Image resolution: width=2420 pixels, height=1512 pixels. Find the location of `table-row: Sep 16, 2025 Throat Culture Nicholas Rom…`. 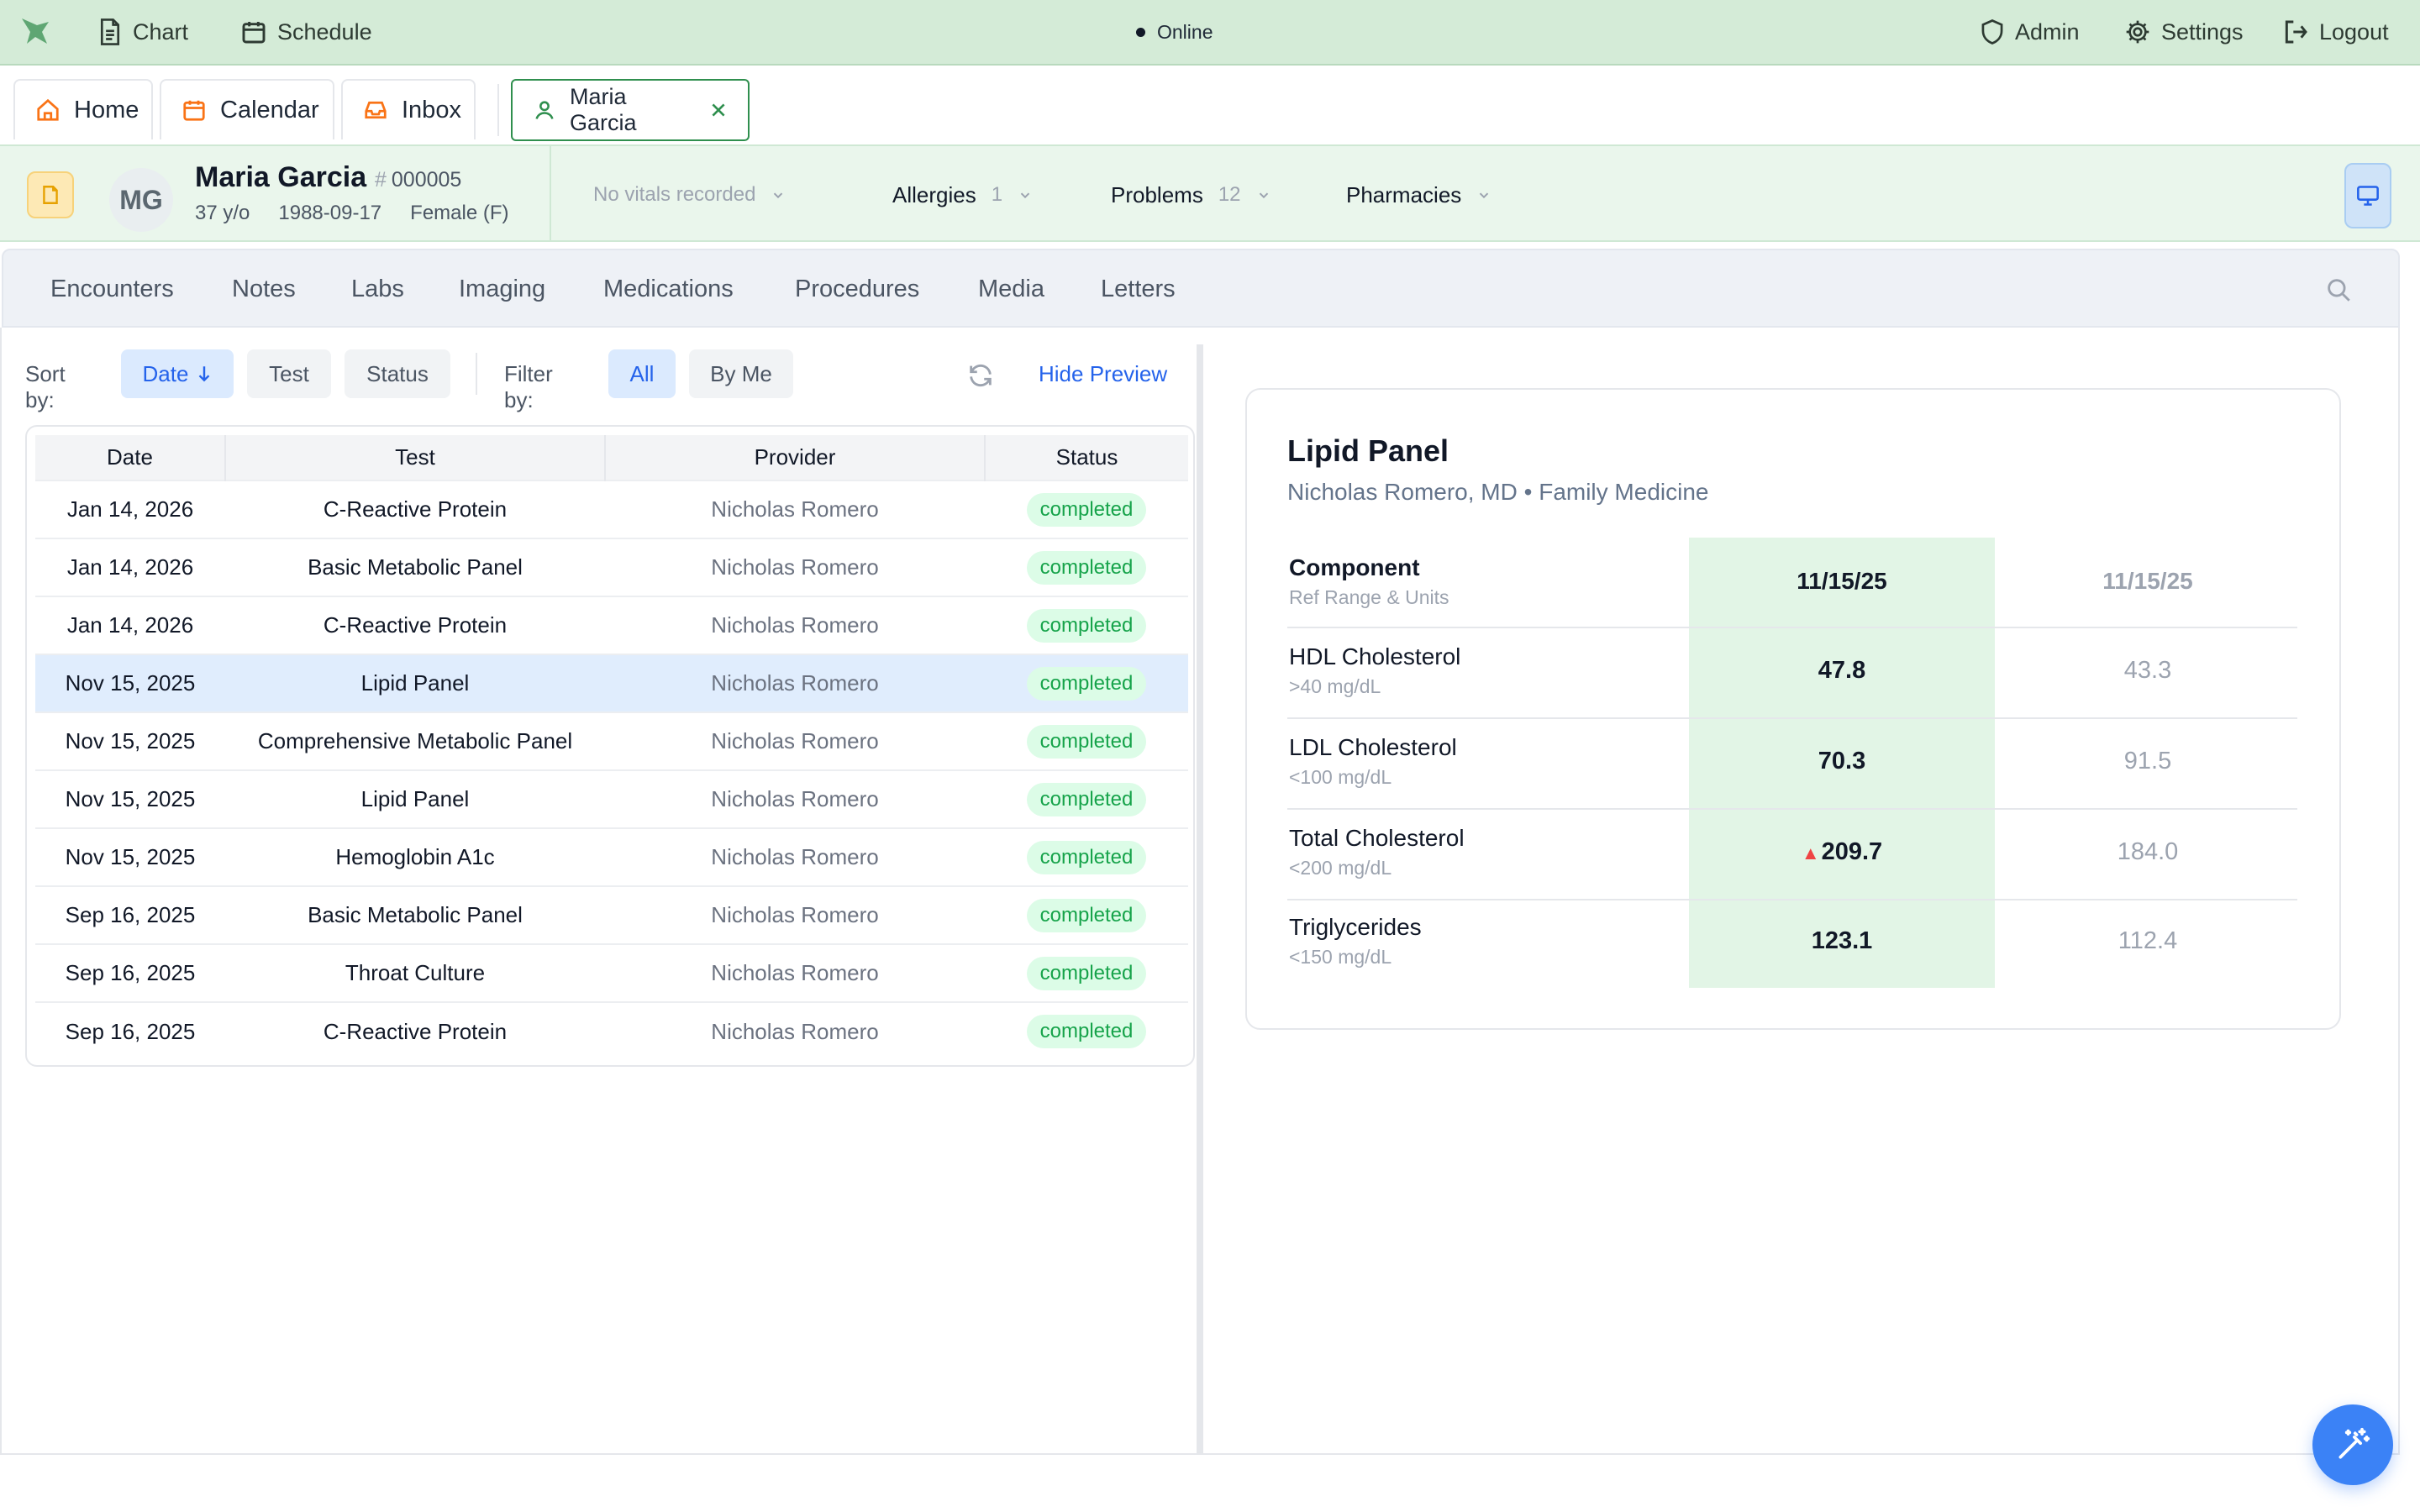

table-row: Sep 16, 2025 Throat Culture Nicholas Rom… is located at coordinates (612, 972).